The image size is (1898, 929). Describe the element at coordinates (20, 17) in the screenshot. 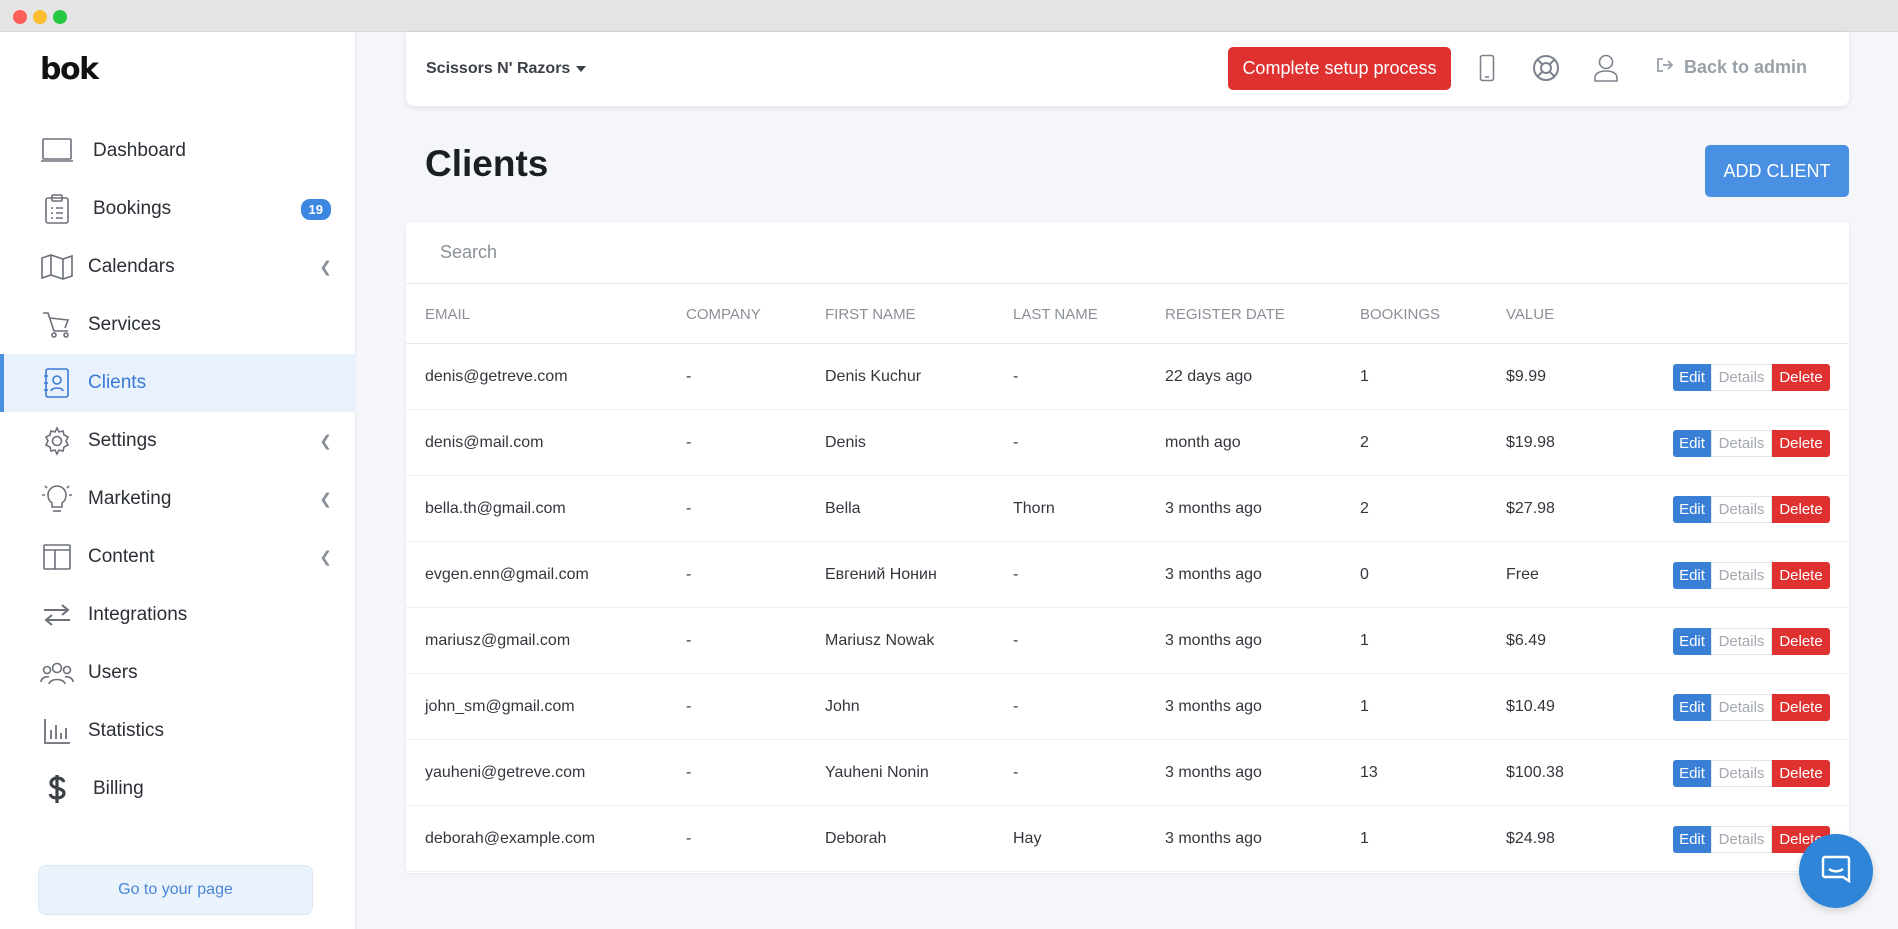

I see `close-window-button` at that location.